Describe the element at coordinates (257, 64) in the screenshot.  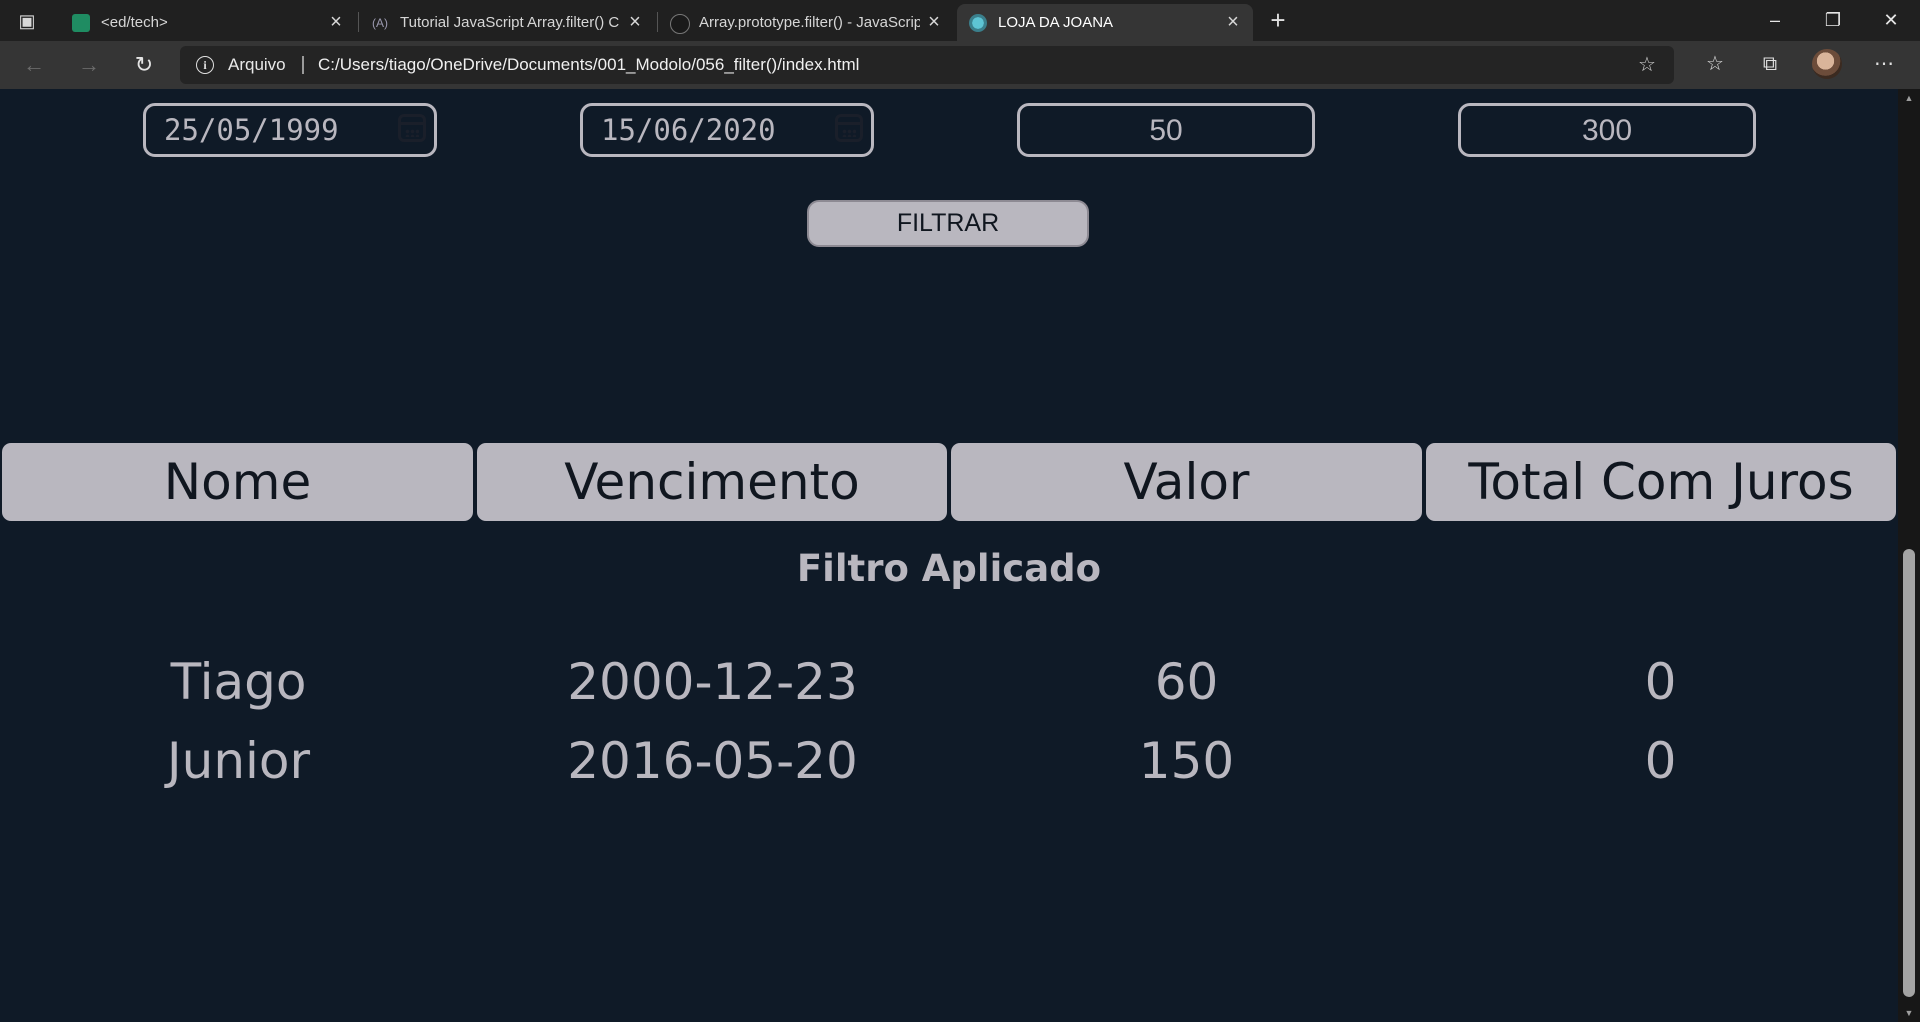
I see `address-scheme-label: Arquivo` at that location.